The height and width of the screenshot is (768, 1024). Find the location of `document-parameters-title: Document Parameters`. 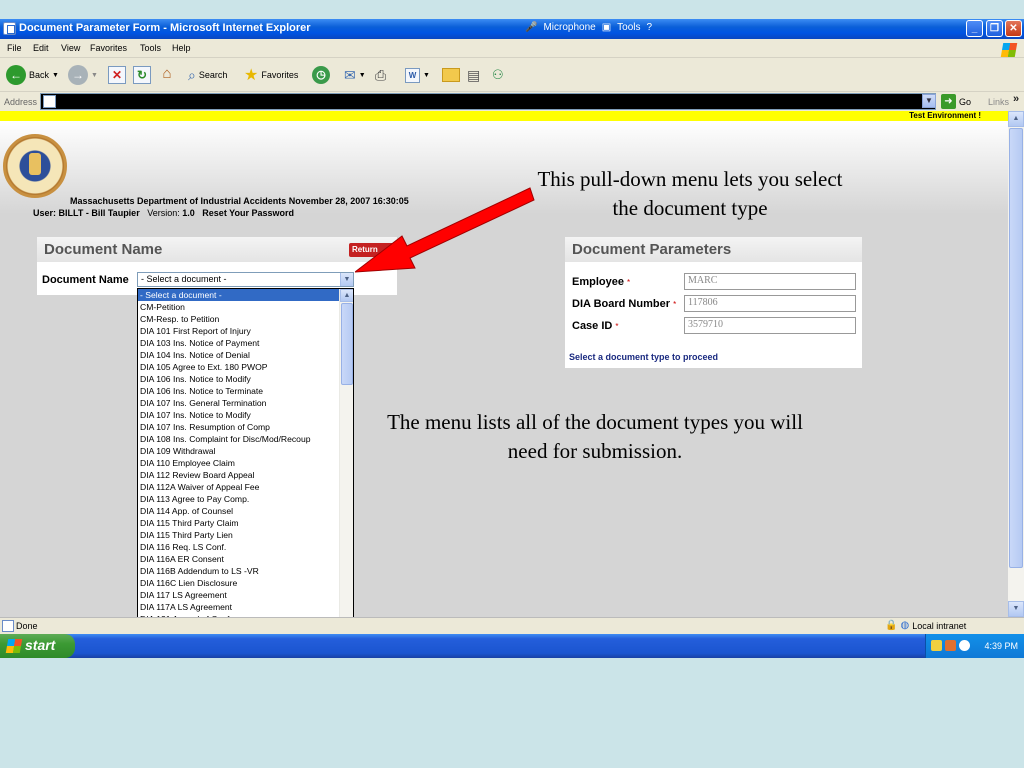

document-parameters-title: Document Parameters is located at coordinates (713, 249).